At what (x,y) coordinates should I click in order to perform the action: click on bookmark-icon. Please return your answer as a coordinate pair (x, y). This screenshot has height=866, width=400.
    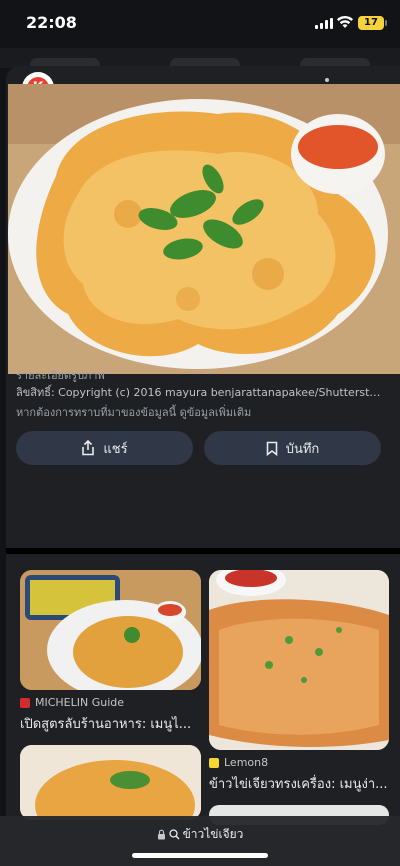
    Looking at the image, I should click on (272, 448).